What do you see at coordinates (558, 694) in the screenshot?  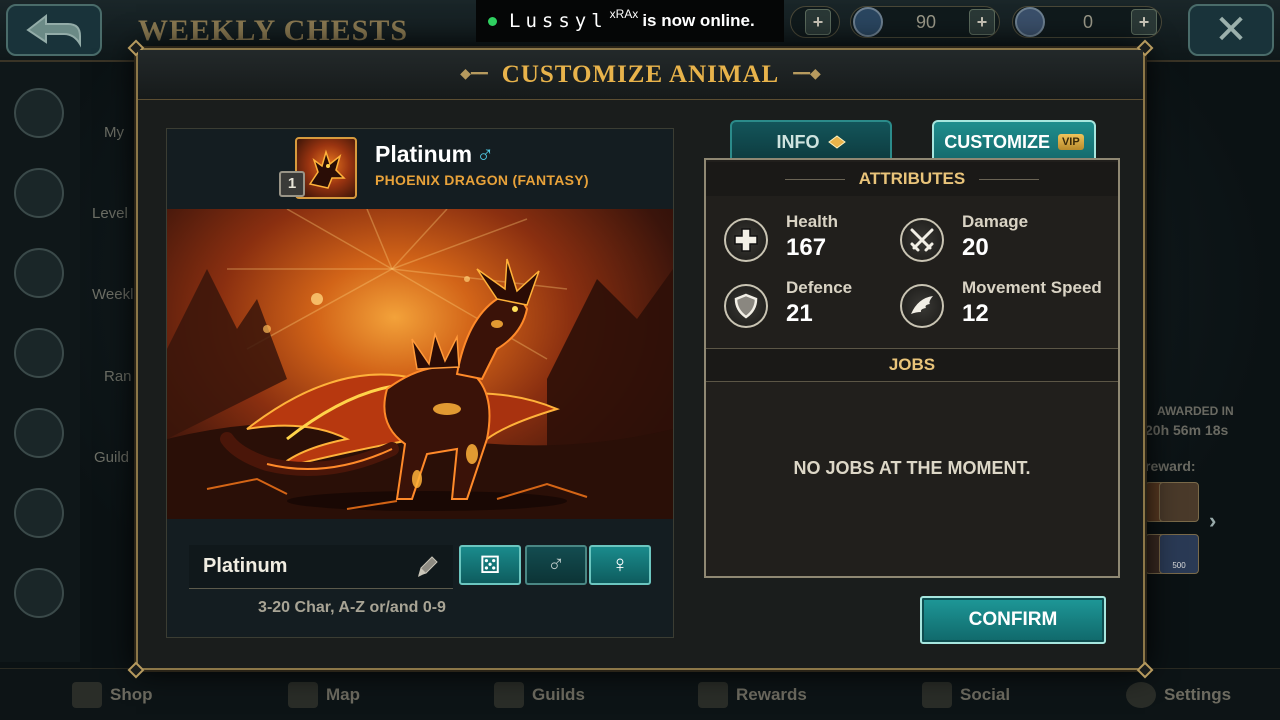 I see `nav-guilds-label: Guilds` at bounding box center [558, 694].